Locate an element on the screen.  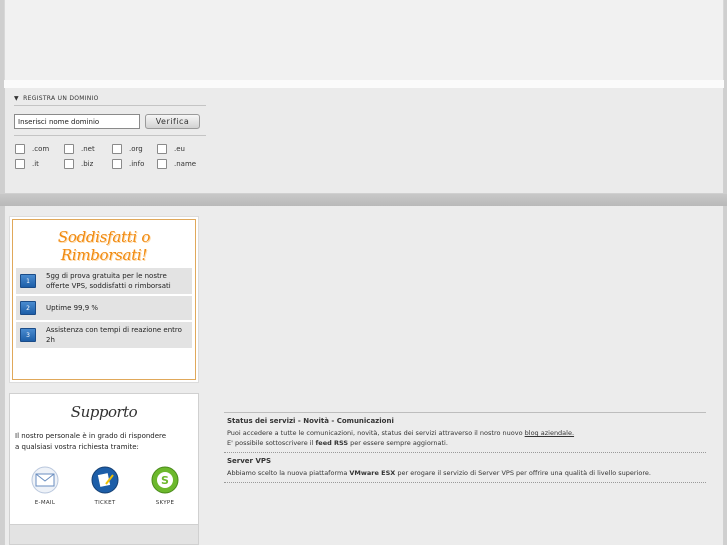
skype-icon: S is located at coordinates (165, 480).